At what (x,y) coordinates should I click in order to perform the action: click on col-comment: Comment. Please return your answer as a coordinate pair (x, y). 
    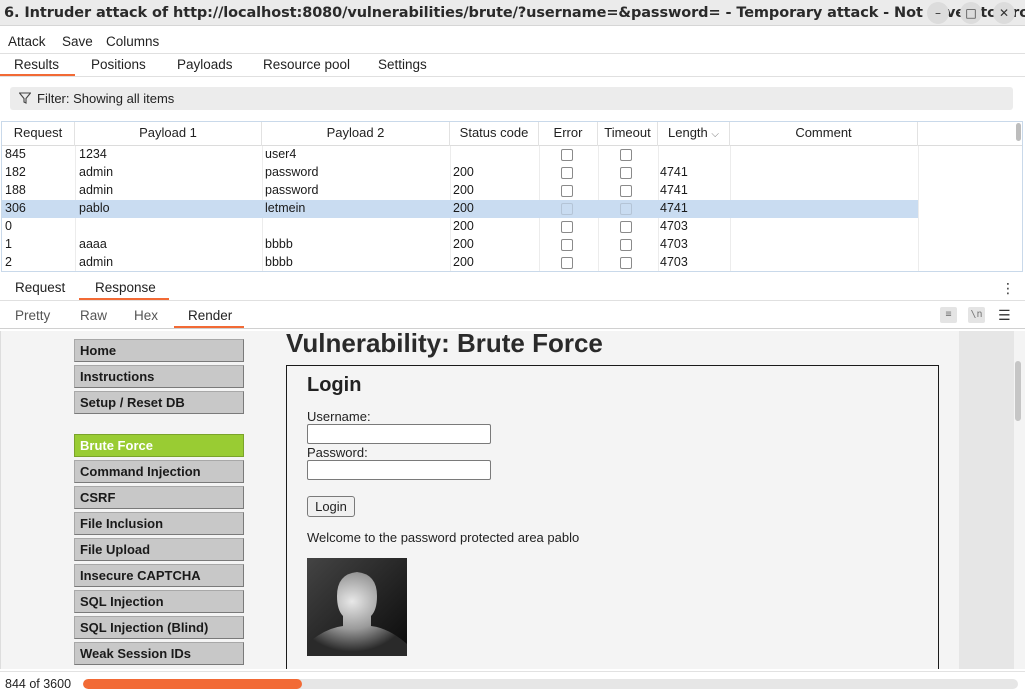
    Looking at the image, I should click on (824, 134).